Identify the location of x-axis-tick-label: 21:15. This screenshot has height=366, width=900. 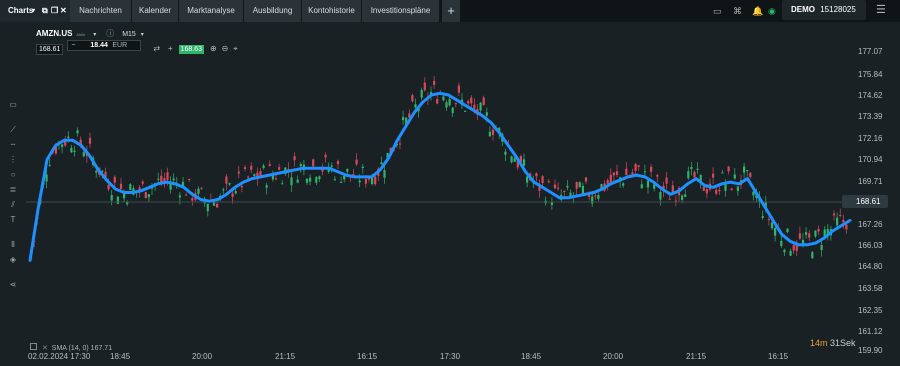
(285, 356).